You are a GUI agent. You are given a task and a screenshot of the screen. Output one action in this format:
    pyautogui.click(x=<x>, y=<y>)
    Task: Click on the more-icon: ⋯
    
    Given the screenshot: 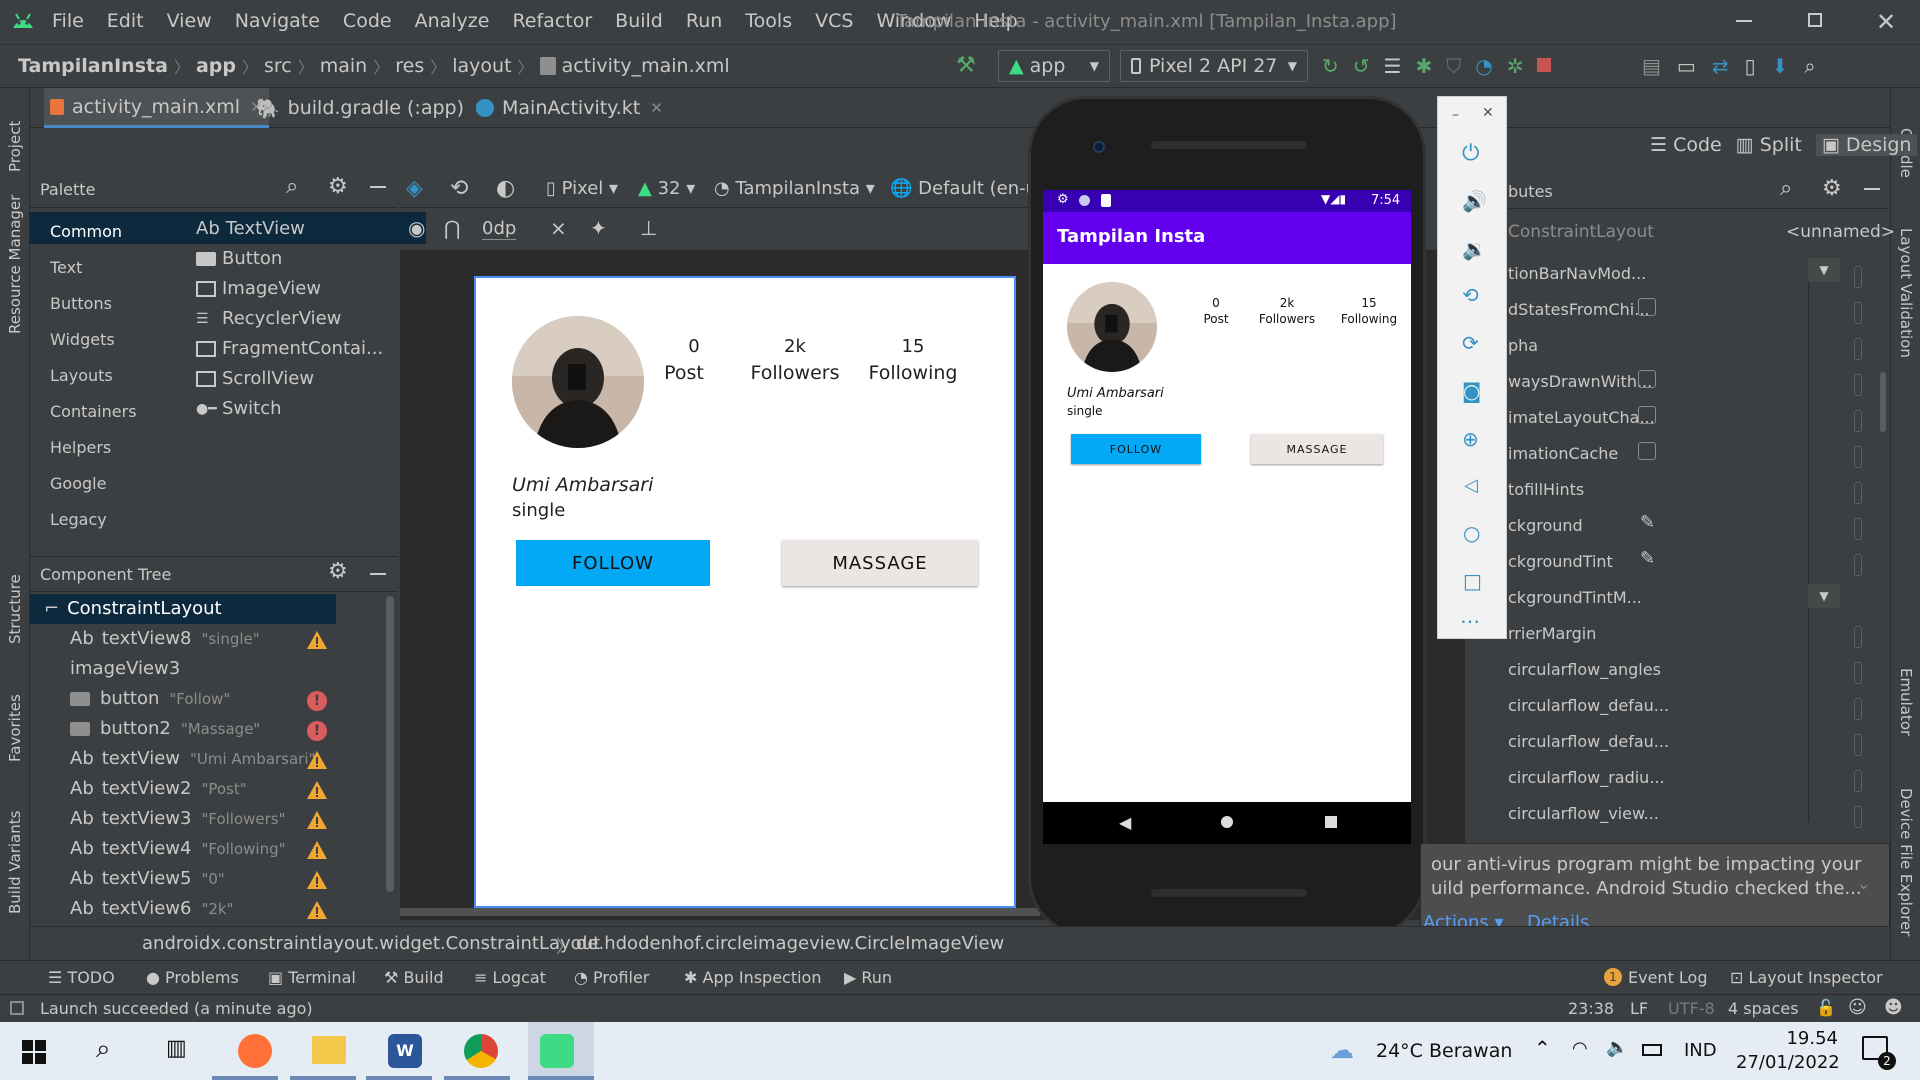 What is the action you would take?
    pyautogui.click(x=1470, y=621)
    